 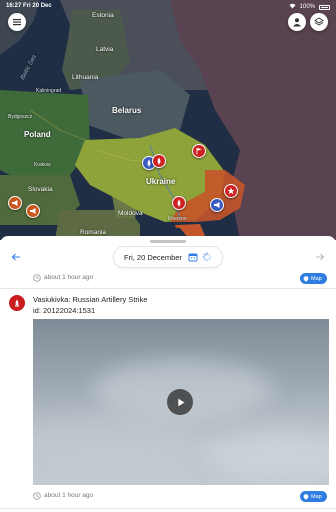 What do you see at coordinates (193, 257) in the screenshot?
I see `calendar-icon` at bounding box center [193, 257].